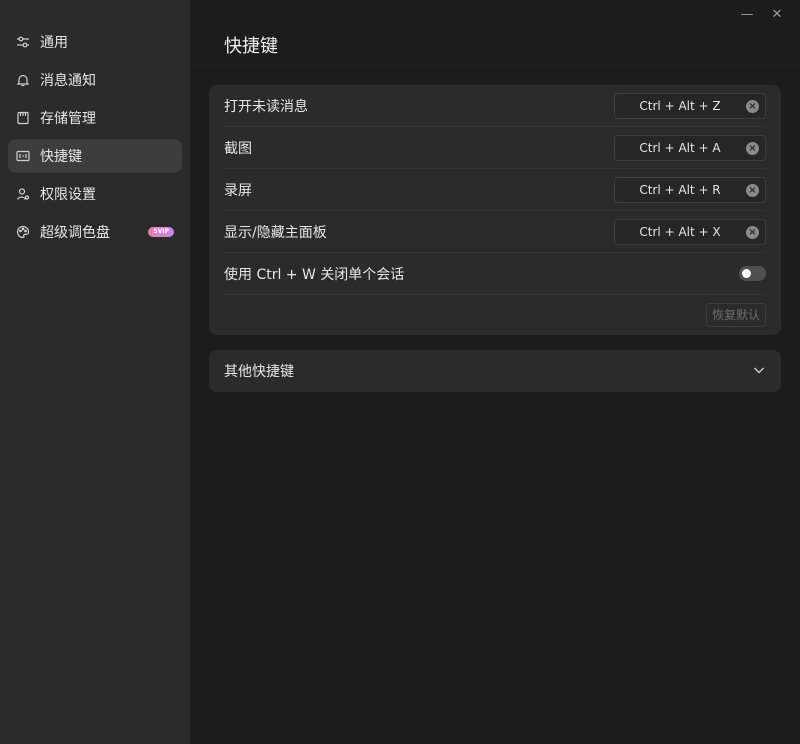 The image size is (800, 744). I want to click on sidebar-item-storage: 存储管理, so click(95, 118).